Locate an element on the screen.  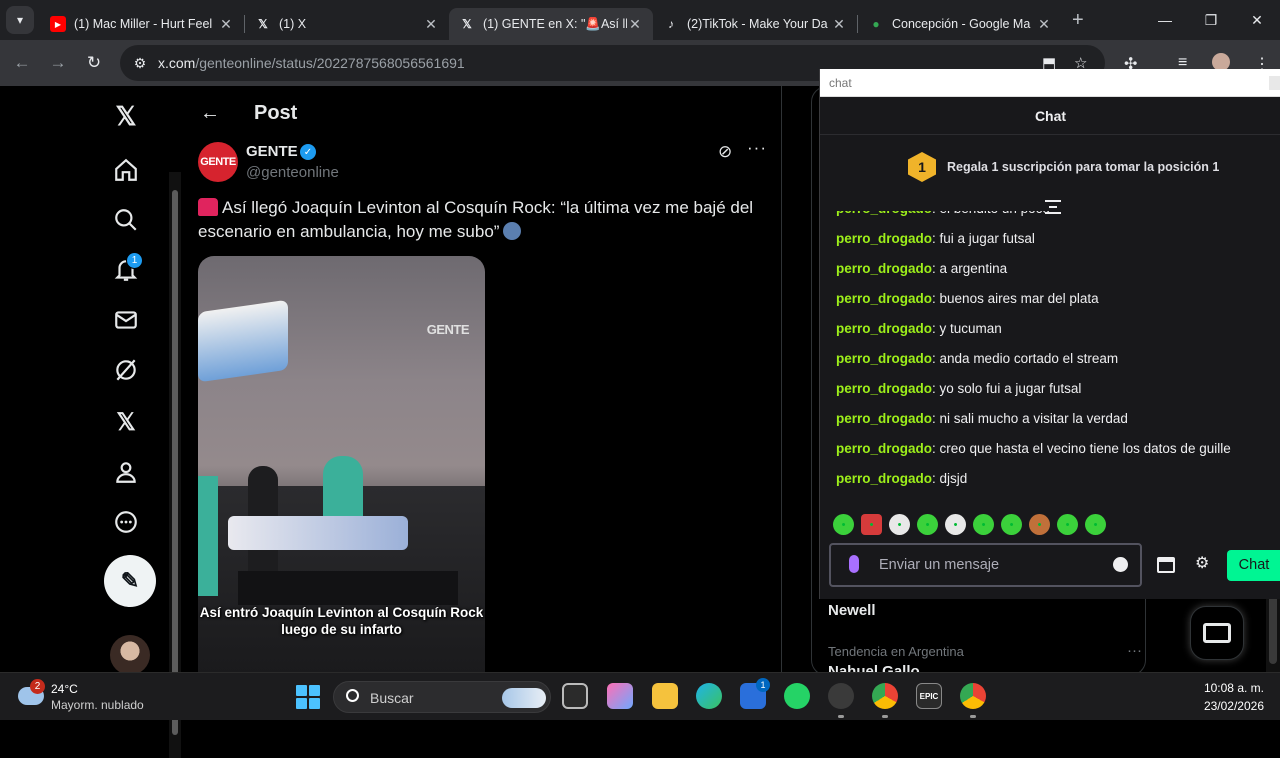
trend-more-icon: ··· is located at coordinates (1134, 650).